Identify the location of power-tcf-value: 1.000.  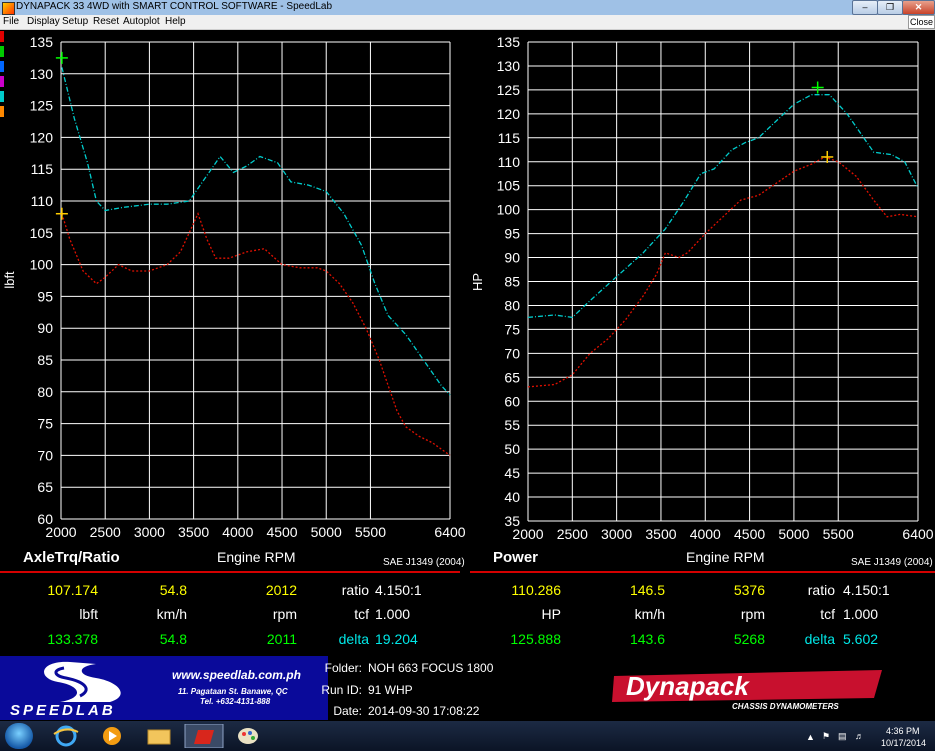
(861, 614).